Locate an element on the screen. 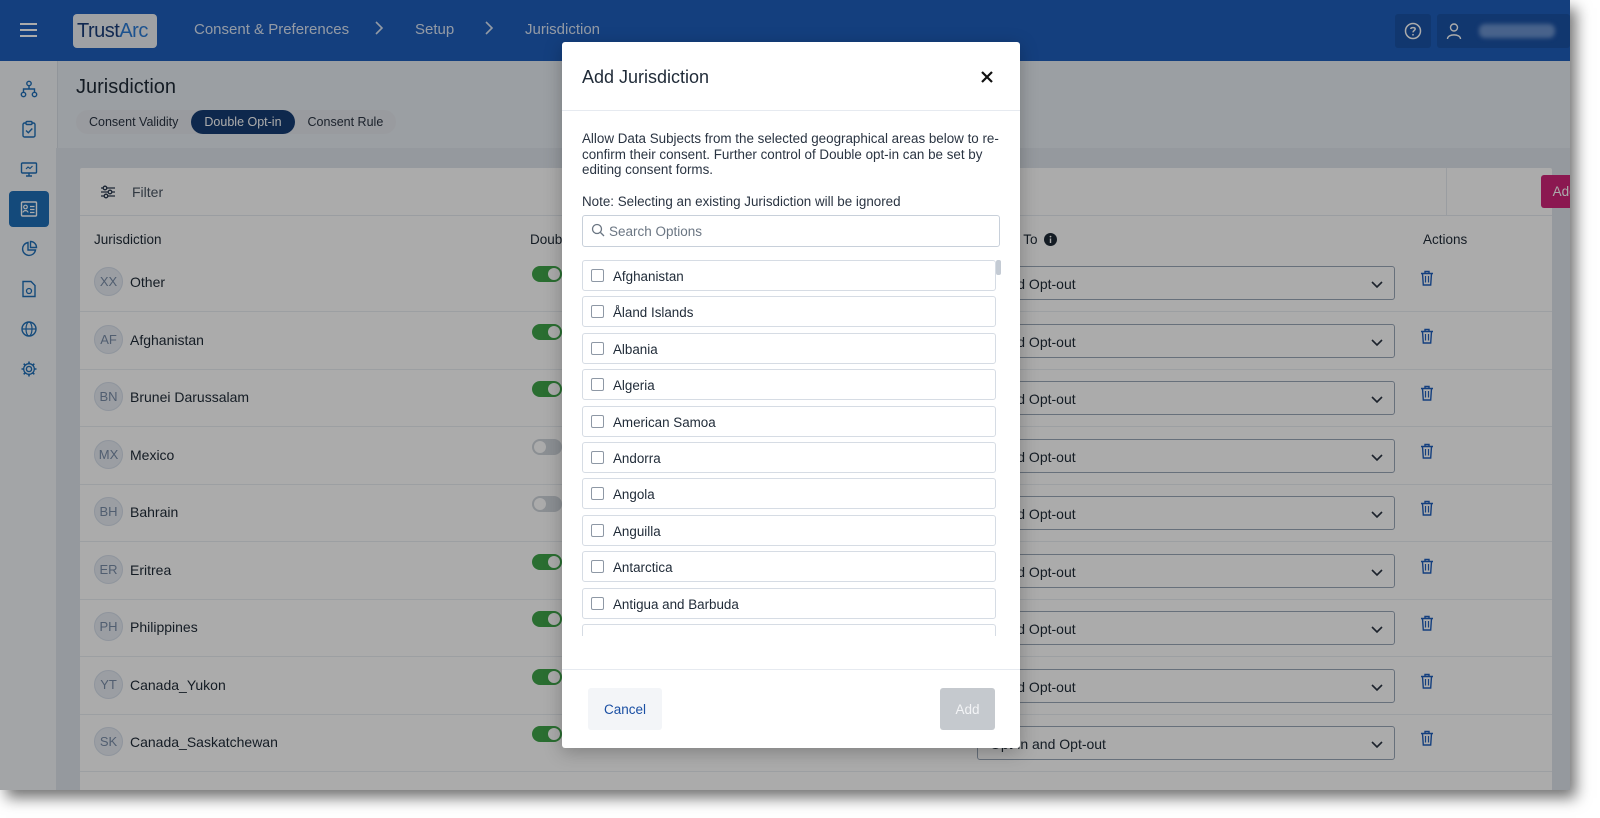 The width and height of the screenshot is (1600, 818). add-button: Add is located at coordinates (967, 709).